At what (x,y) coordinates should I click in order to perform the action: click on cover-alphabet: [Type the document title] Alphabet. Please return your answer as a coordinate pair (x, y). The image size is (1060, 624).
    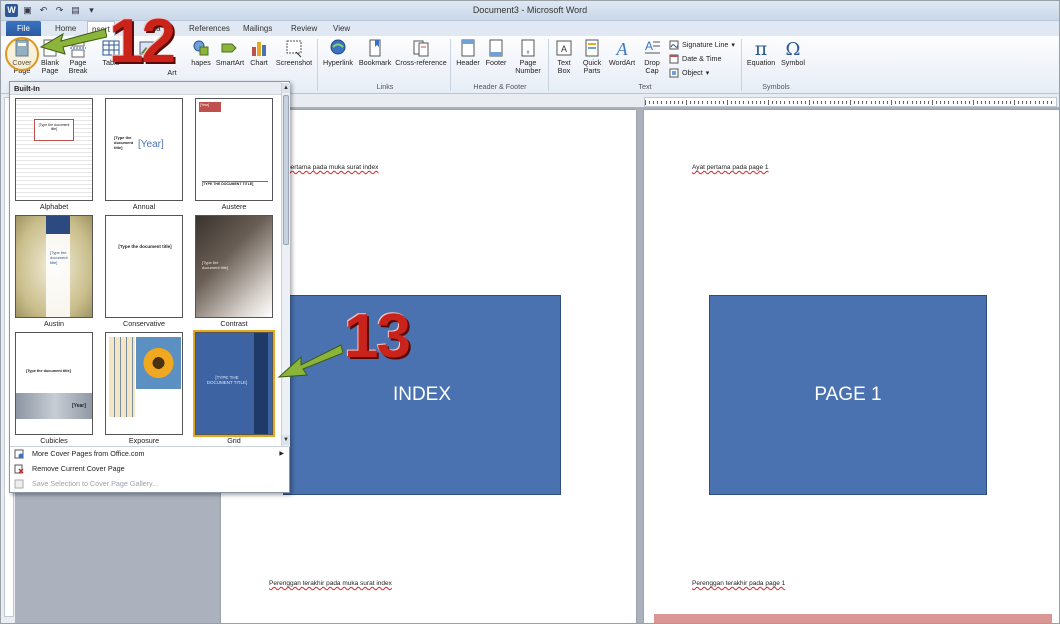
    Looking at the image, I should click on (55, 154).